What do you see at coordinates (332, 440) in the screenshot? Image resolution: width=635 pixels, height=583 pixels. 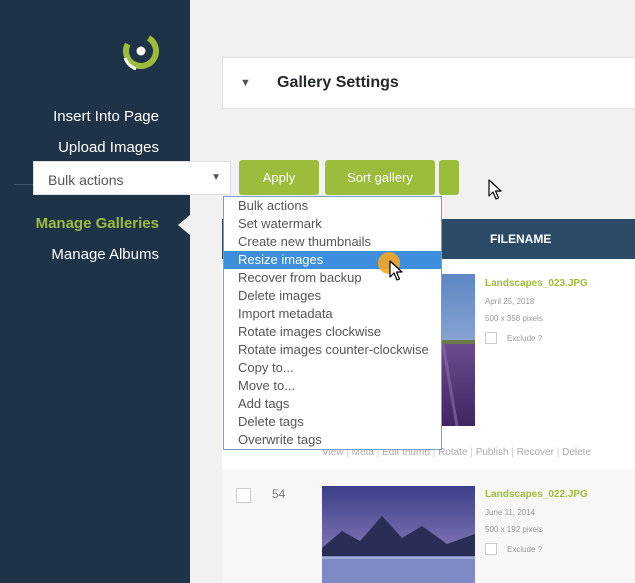 I see `menu-item-overwrite-tags: Overwrite tags` at bounding box center [332, 440].